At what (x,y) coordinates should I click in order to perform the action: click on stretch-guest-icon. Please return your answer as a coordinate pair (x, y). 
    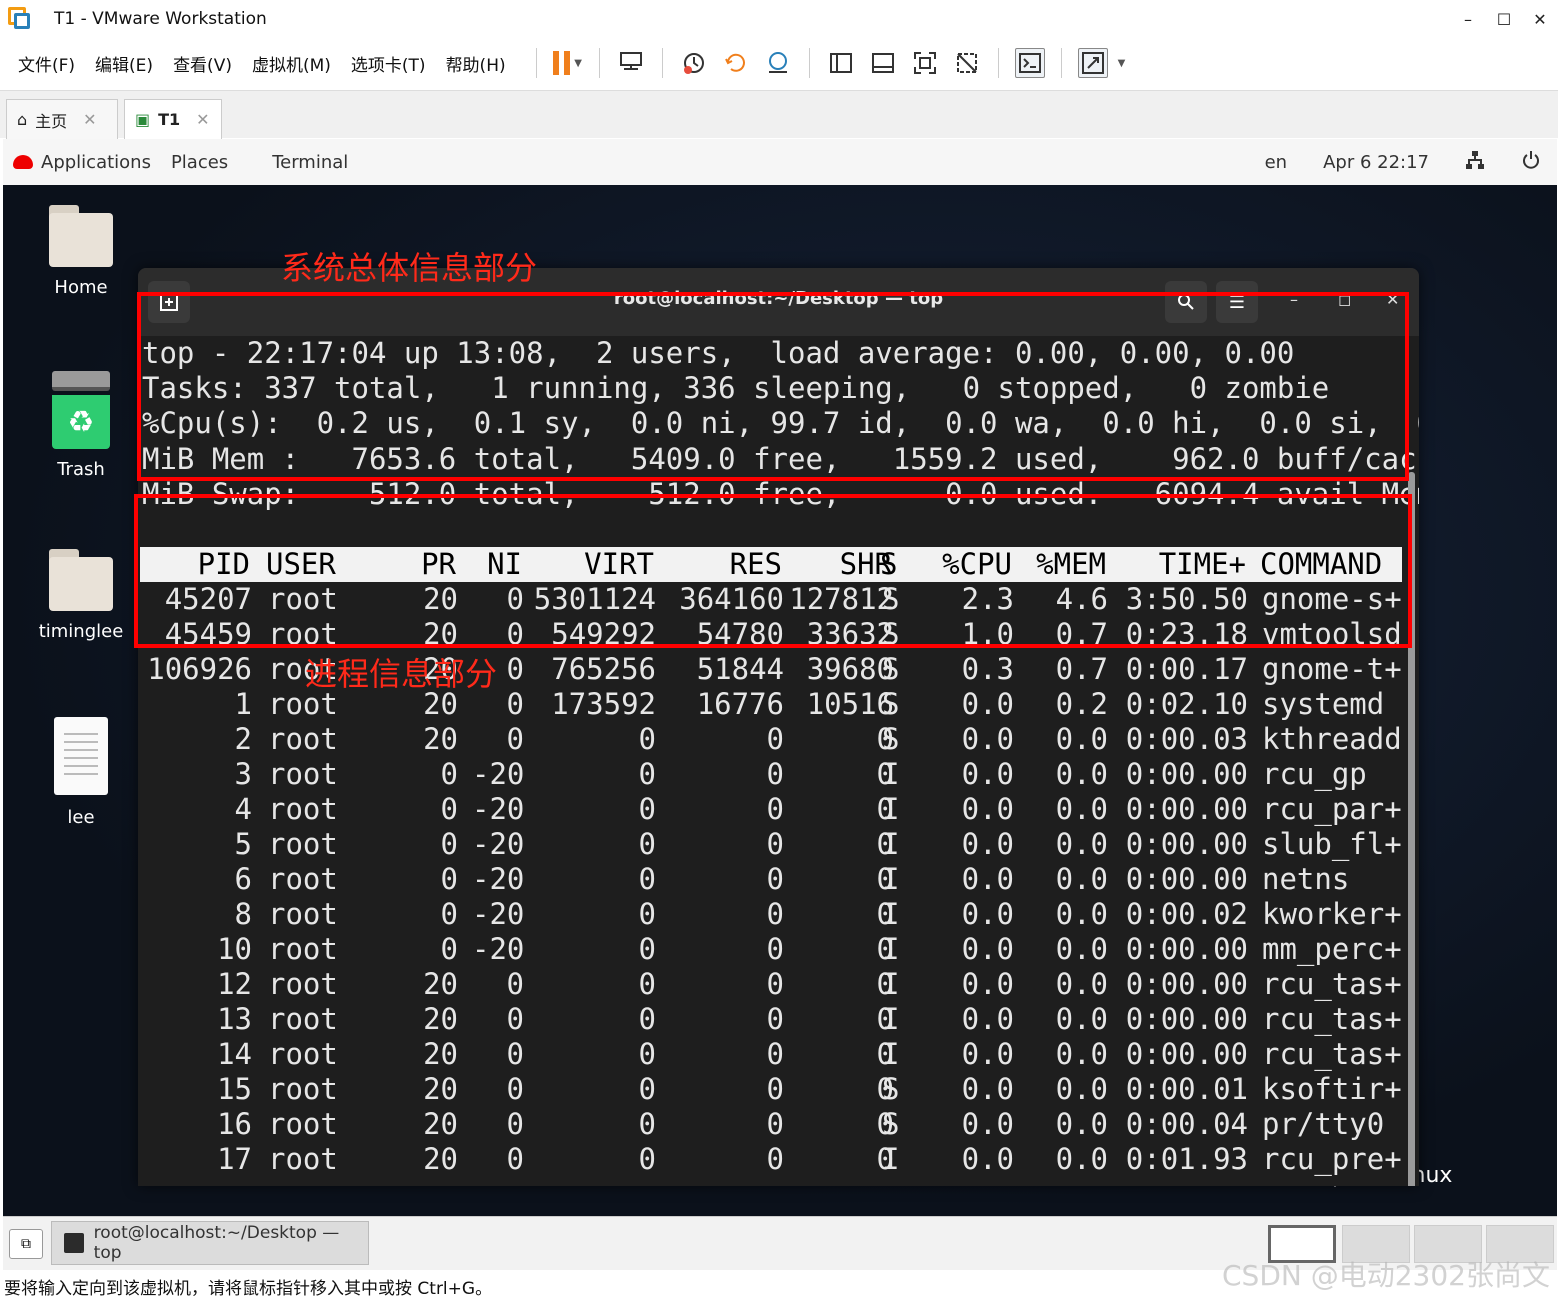
    Looking at the image, I should click on (1092, 63).